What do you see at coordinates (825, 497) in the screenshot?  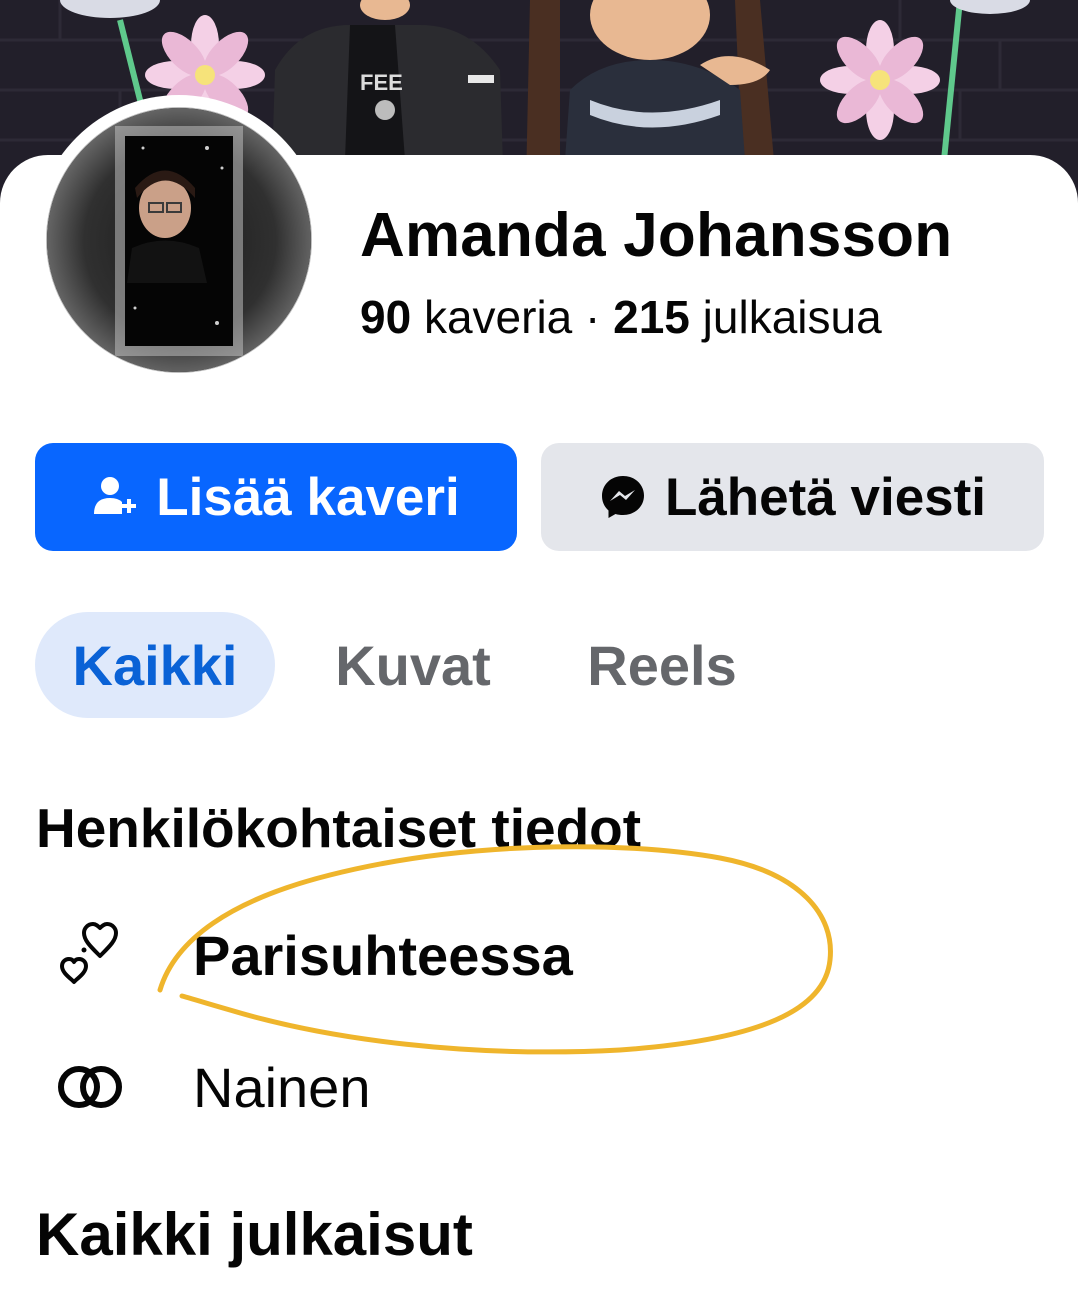 I see `send-message-label: Lähetä viesti` at bounding box center [825, 497].